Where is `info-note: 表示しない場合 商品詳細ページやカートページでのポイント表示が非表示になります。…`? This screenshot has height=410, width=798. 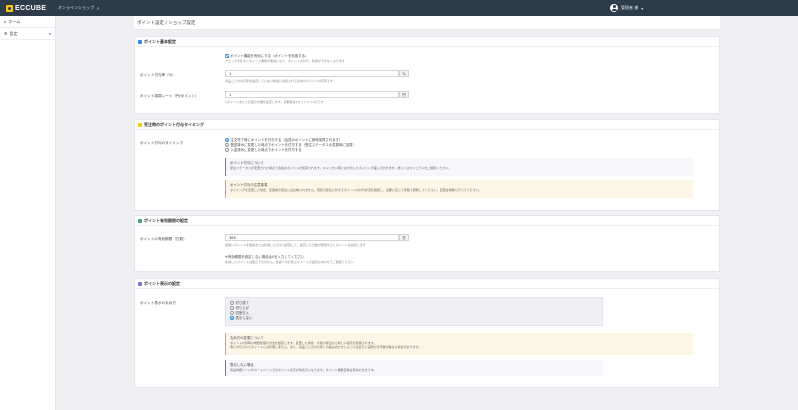
info-note: 表示しない場合 商品詳細ページやカートページでのポイント表示が非表示になります。… is located at coordinates (414, 368).